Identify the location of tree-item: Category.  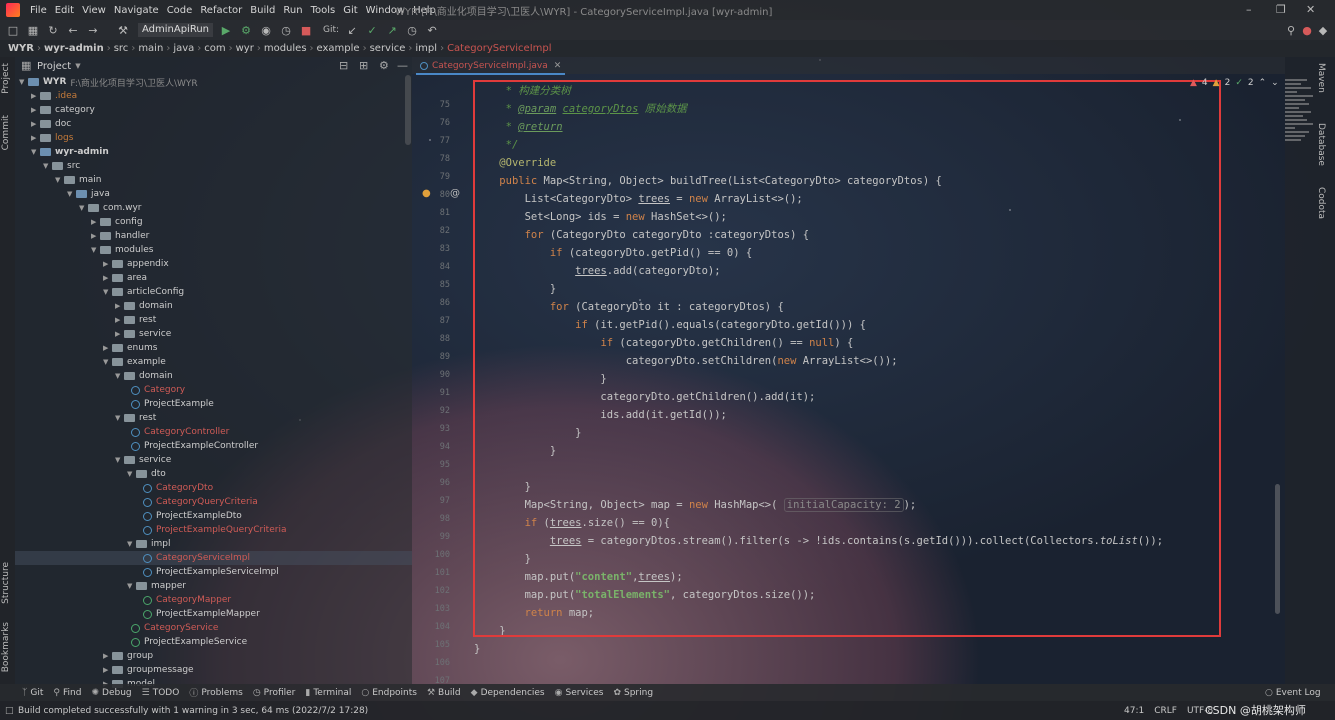
(158, 390).